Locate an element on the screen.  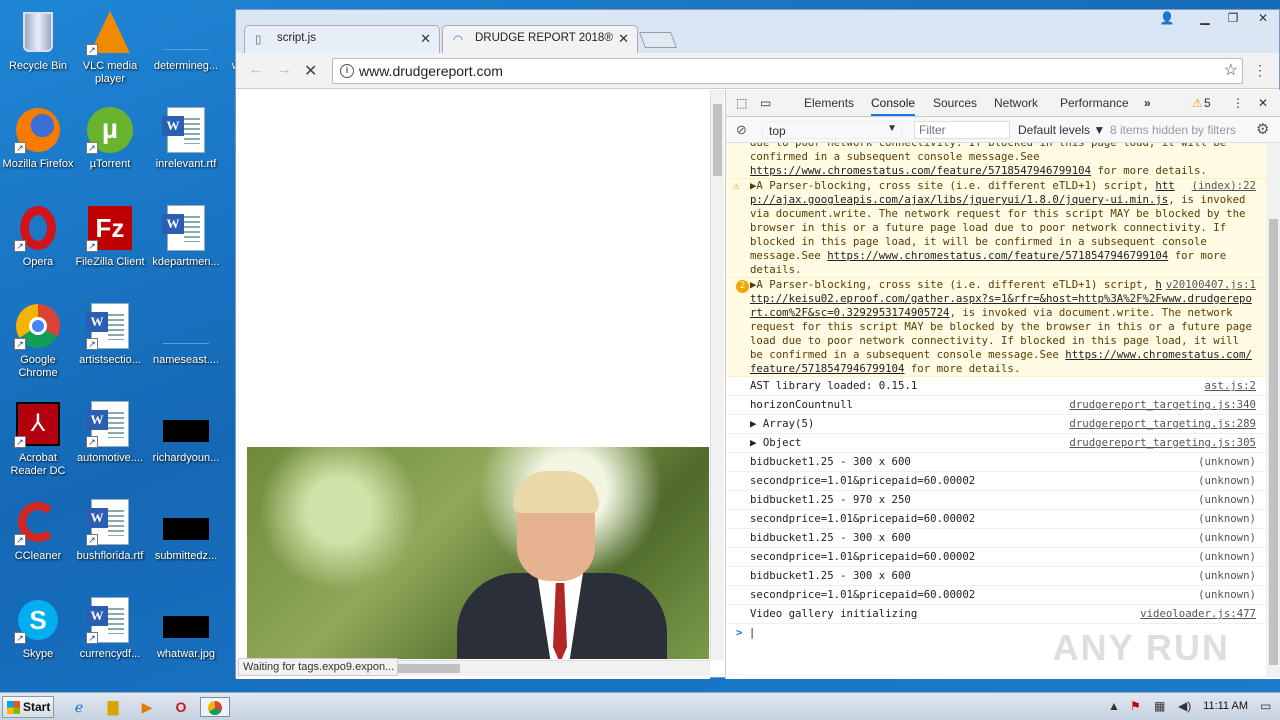
volume-icon: ◀) is located at coordinates (1184, 706).